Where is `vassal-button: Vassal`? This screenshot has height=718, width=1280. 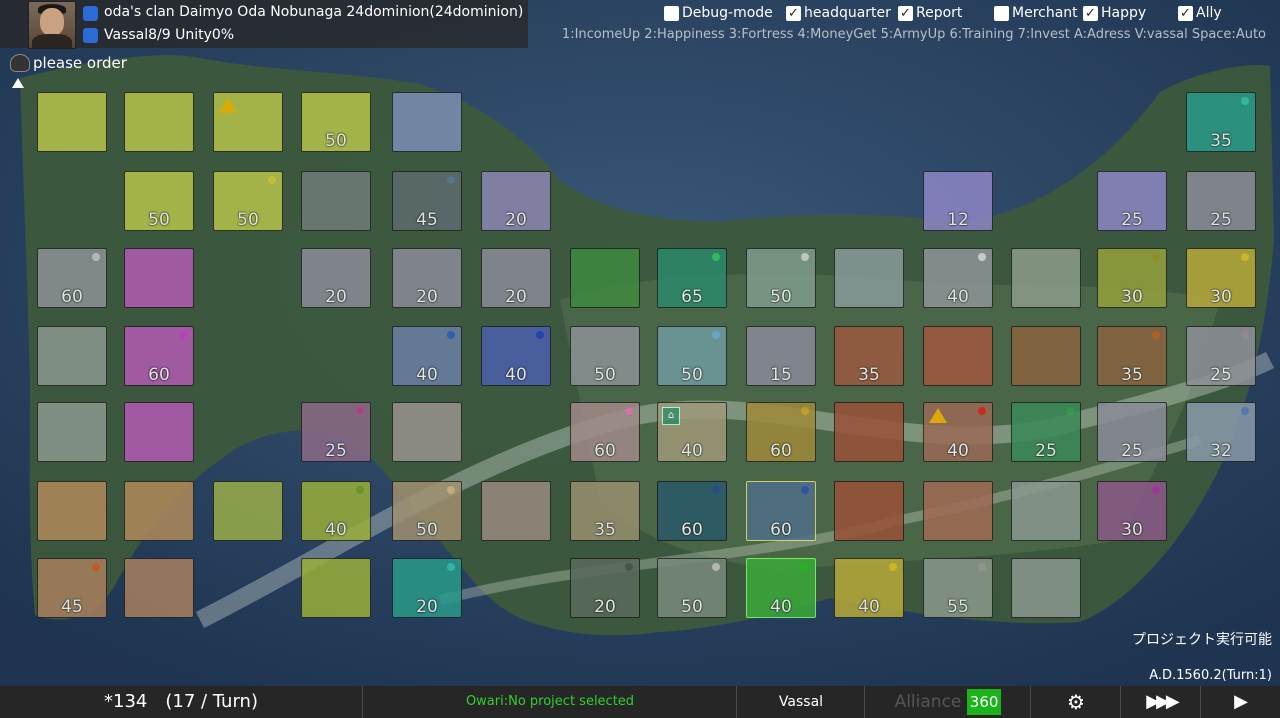
vassal-button: Vassal is located at coordinates (800, 702).